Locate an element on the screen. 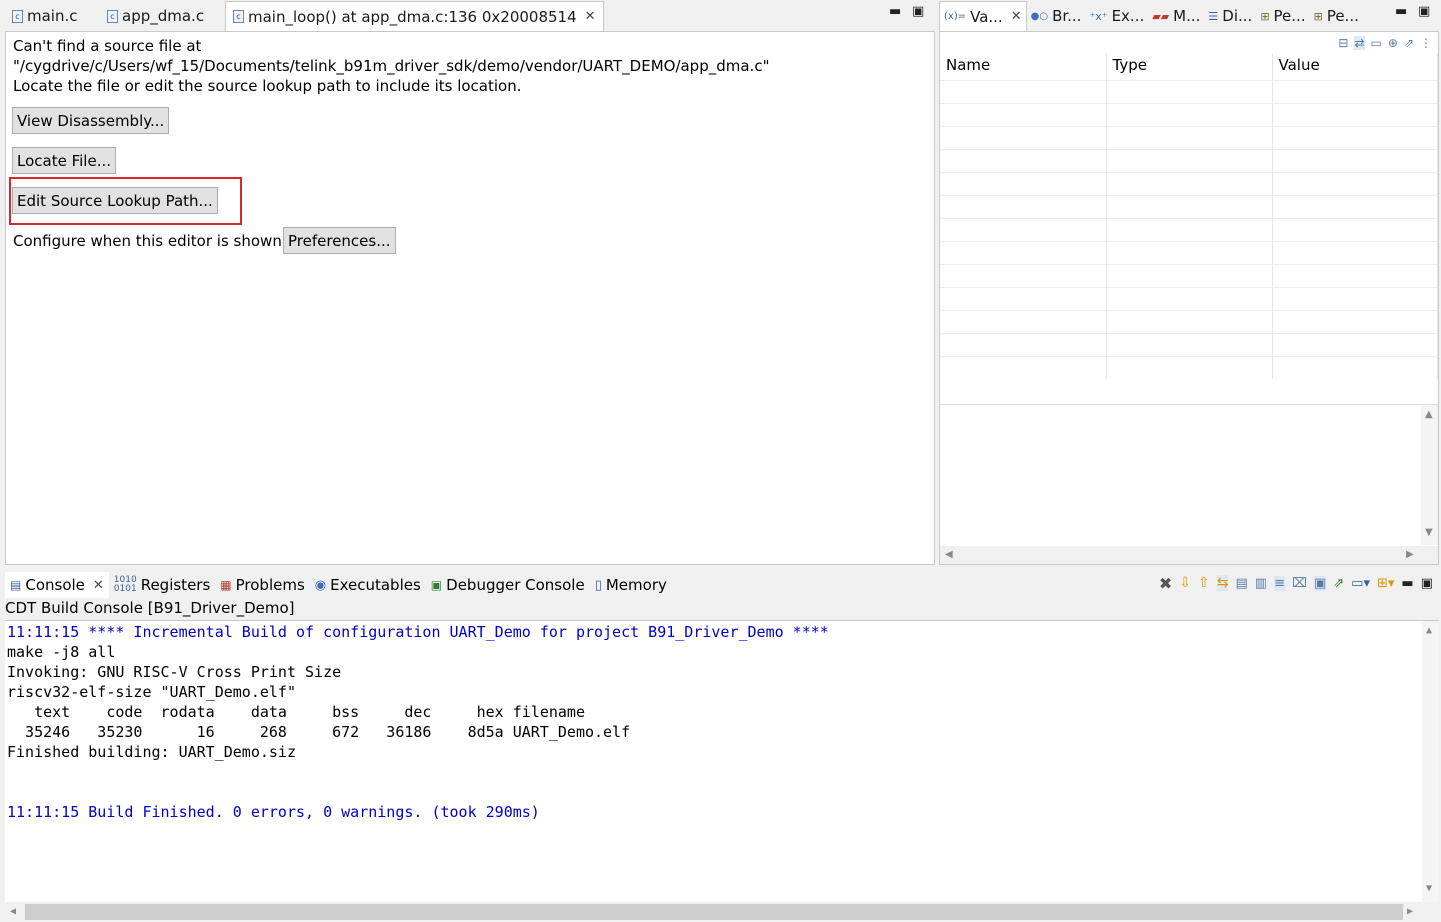 The width and height of the screenshot is (1441, 922). copy-icon: ▤ is located at coordinates (1241, 583).